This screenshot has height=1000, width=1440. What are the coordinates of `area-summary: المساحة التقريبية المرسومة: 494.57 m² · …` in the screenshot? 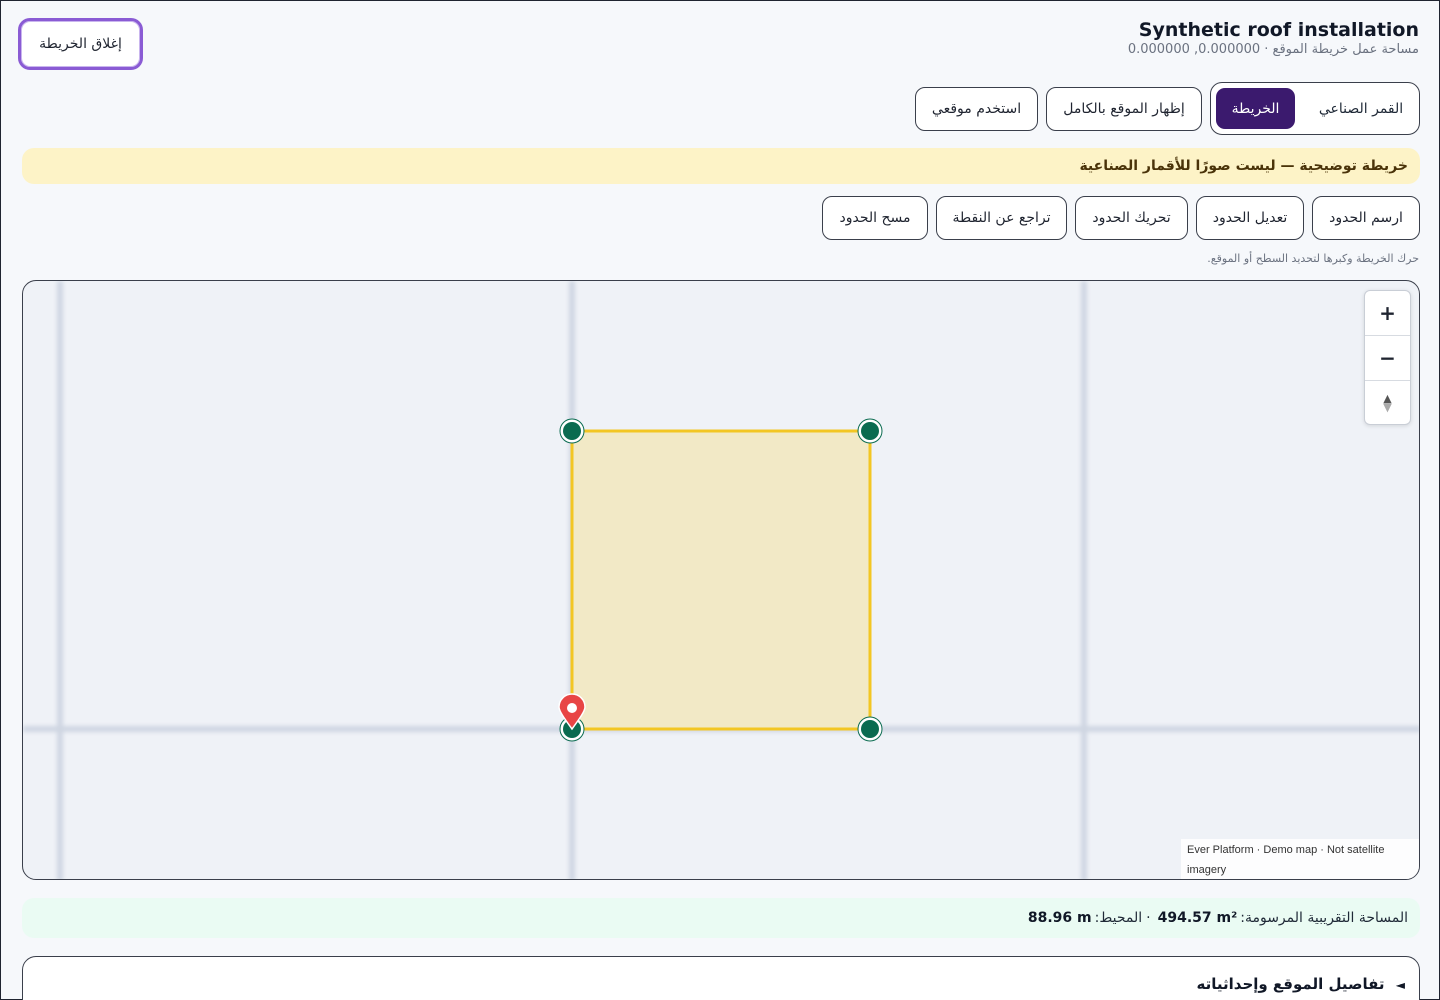 It's located at (721, 918).